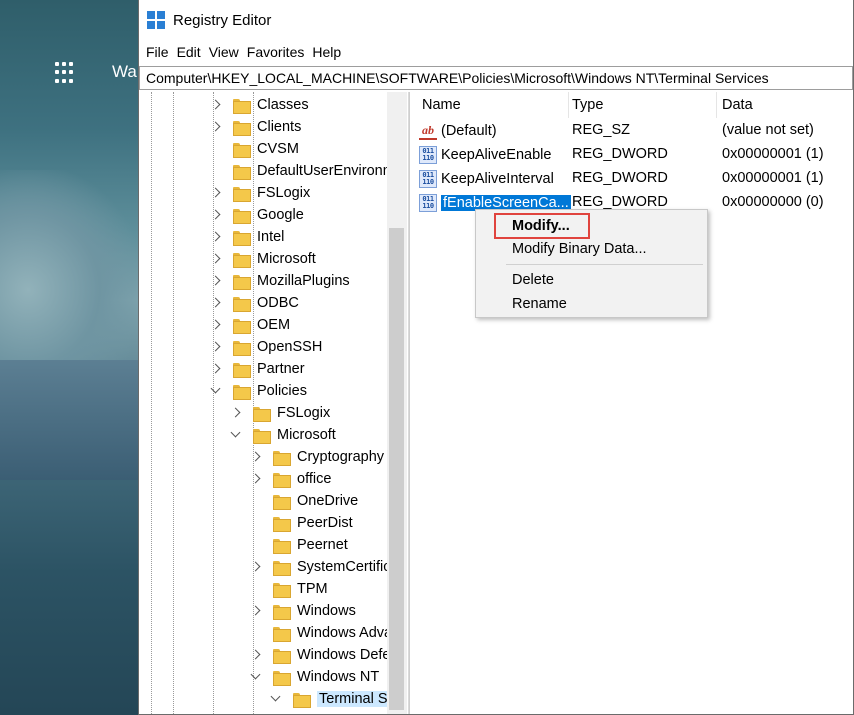 This screenshot has height=715, width=854. What do you see at coordinates (249, 325) in the screenshot?
I see `tree-item: OEM` at bounding box center [249, 325].